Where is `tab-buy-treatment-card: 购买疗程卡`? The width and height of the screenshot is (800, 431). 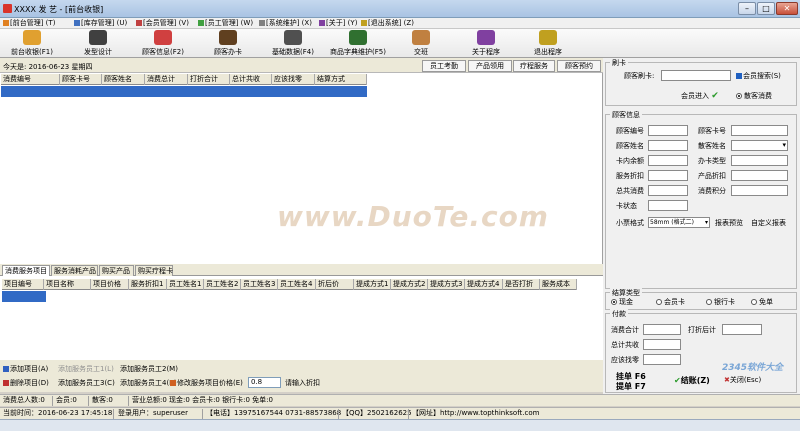
tab-buy-treatment-card: 购买疗程卡 is located at coordinates (154, 270).